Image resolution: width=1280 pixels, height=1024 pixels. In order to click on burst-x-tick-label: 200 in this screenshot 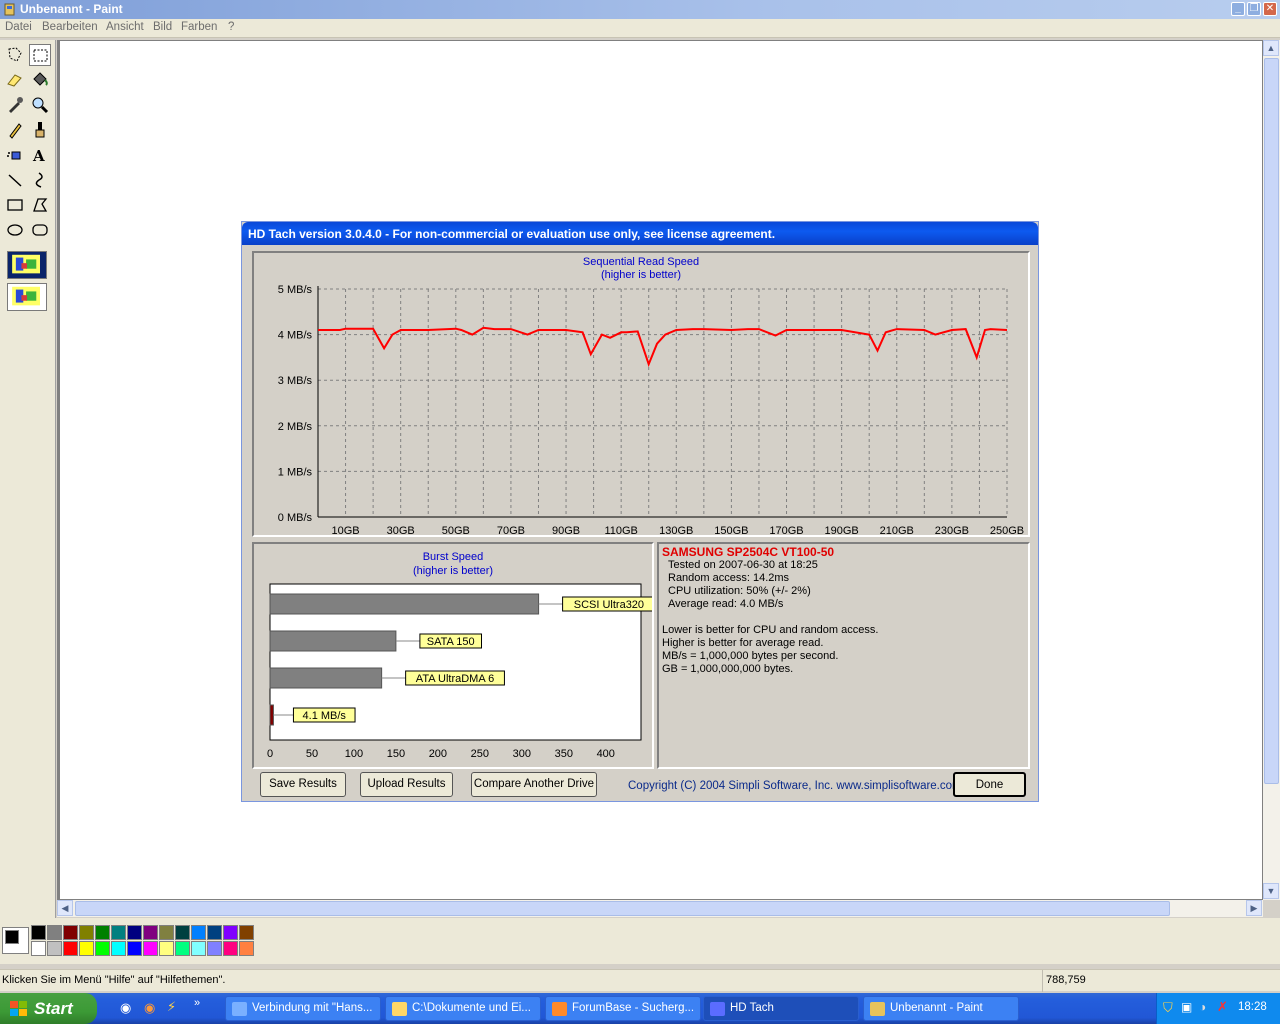, I will do `click(438, 754)`.